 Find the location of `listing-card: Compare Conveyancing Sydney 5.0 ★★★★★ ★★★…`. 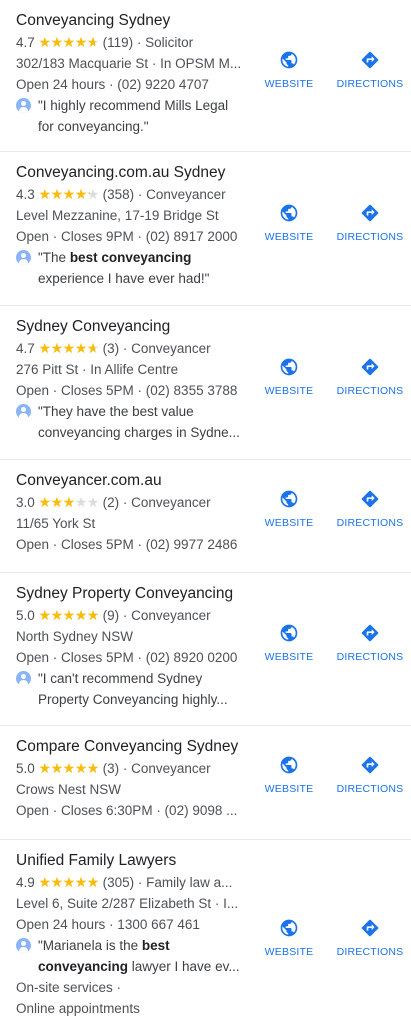

listing-card: Compare Conveyancing Sydney 5.0 ★★★★★ ★★★… is located at coordinates (205, 783).